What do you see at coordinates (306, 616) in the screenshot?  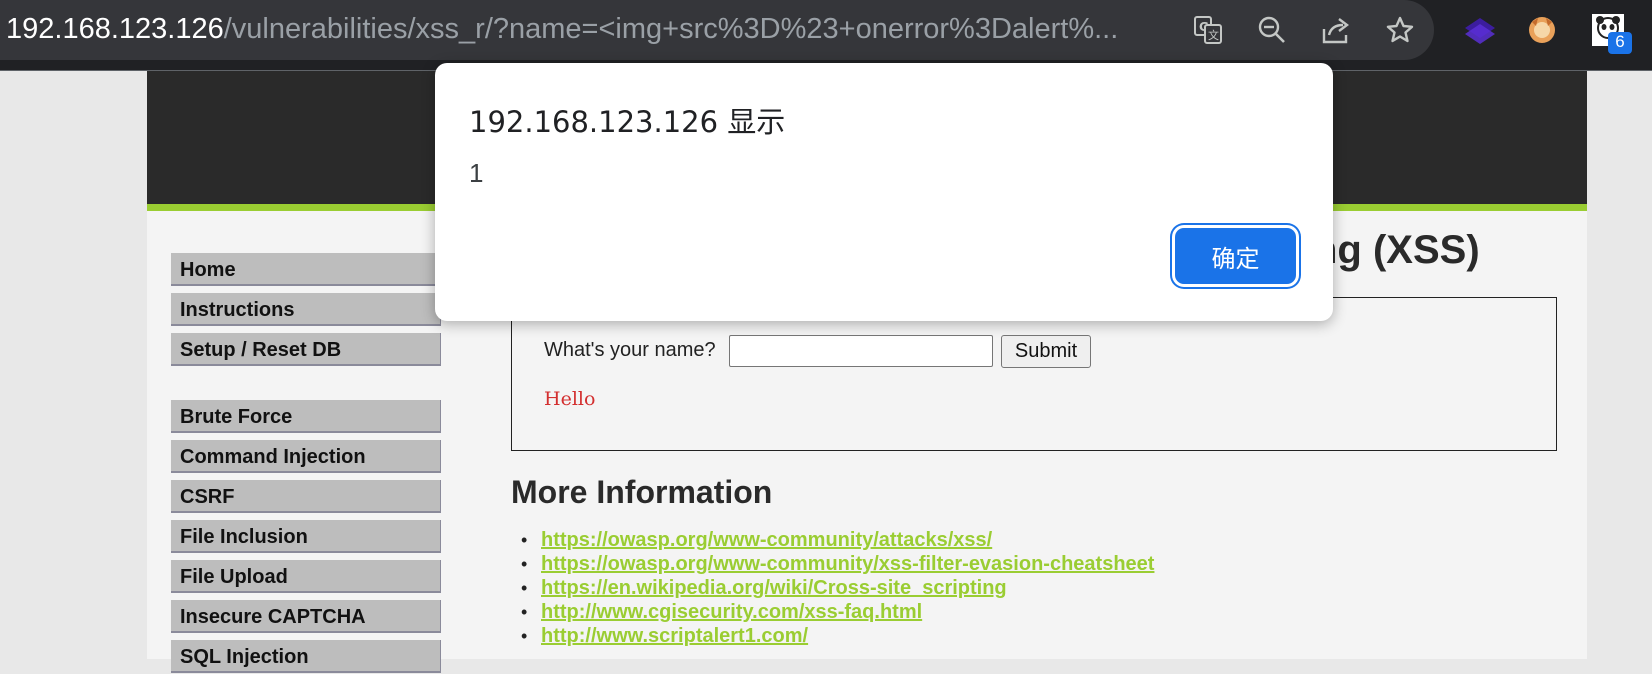 I see `menu-item-insecure-captcha: Insecure CAPTCHA` at bounding box center [306, 616].